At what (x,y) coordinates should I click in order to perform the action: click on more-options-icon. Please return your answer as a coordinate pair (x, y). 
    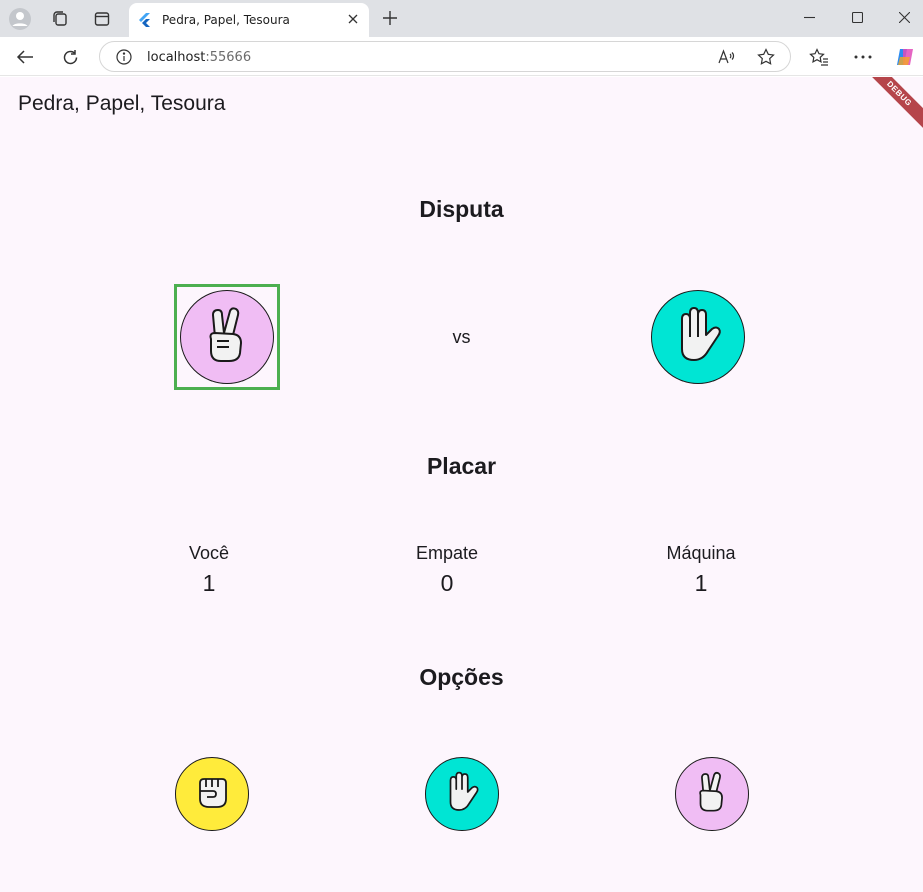
    Looking at the image, I should click on (863, 57).